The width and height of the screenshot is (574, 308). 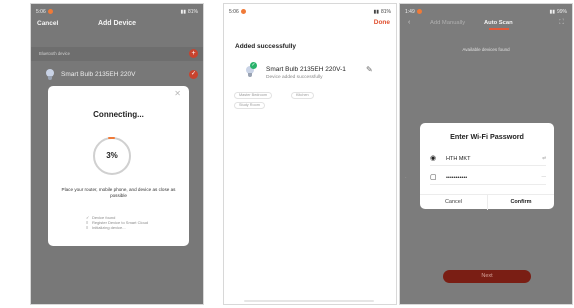 What do you see at coordinates (487, 136) in the screenshot?
I see `dialog-title: Enter Wi-Fi Password` at bounding box center [487, 136].